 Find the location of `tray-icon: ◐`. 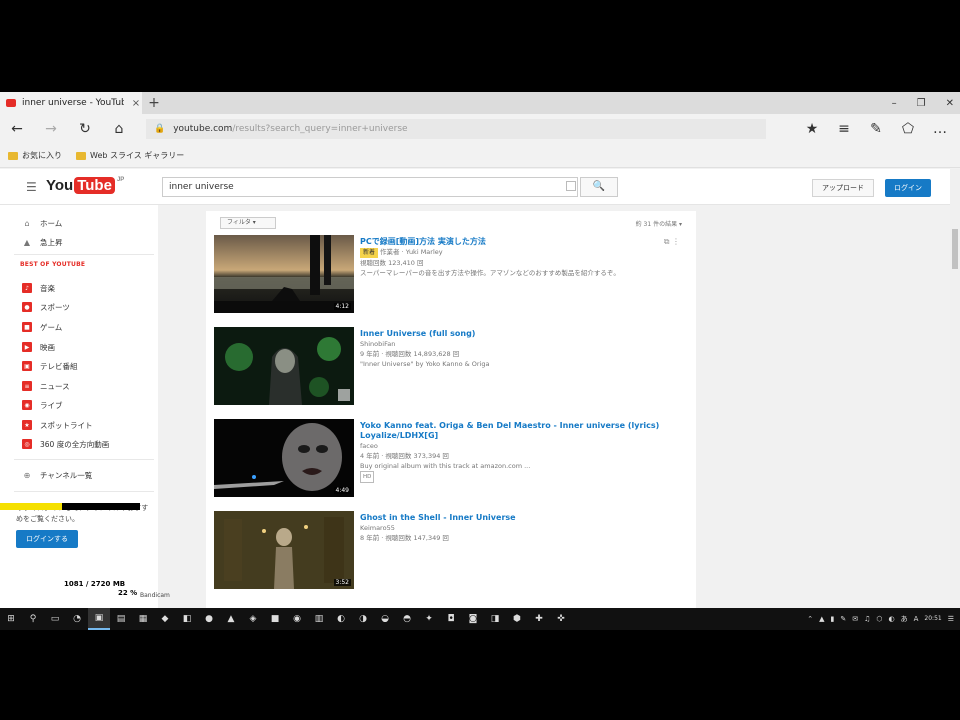

tray-icon: ◐ is located at coordinates (892, 619).